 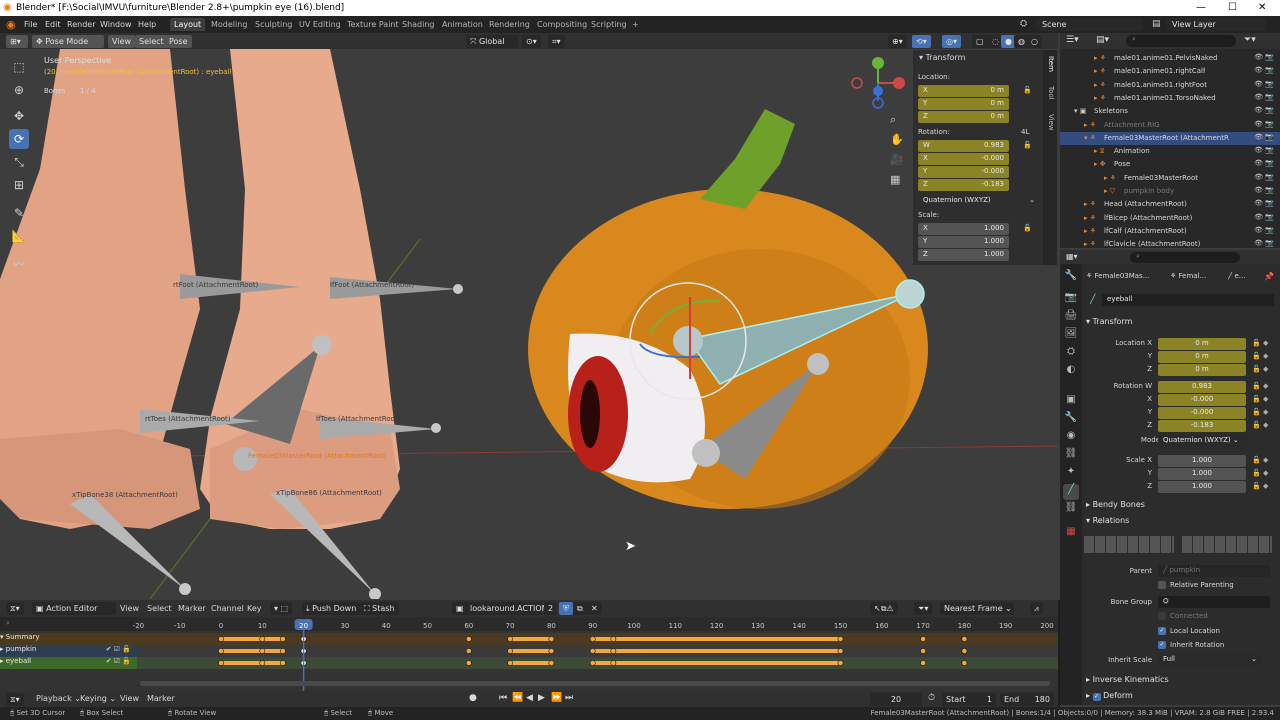 I want to click on outliner-row: ▸ ▽ pumpkin body 👁 📷, so click(x=1170, y=191).